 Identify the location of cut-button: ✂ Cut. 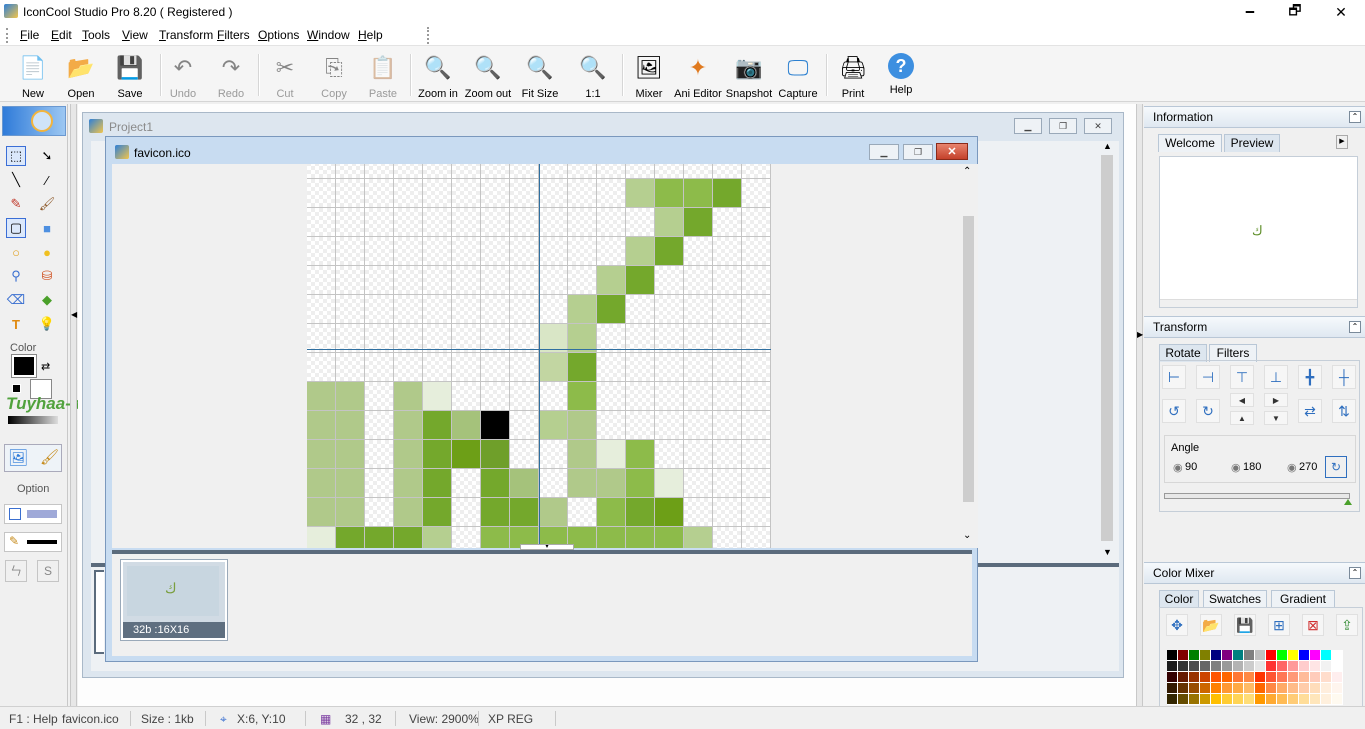
(285, 75).